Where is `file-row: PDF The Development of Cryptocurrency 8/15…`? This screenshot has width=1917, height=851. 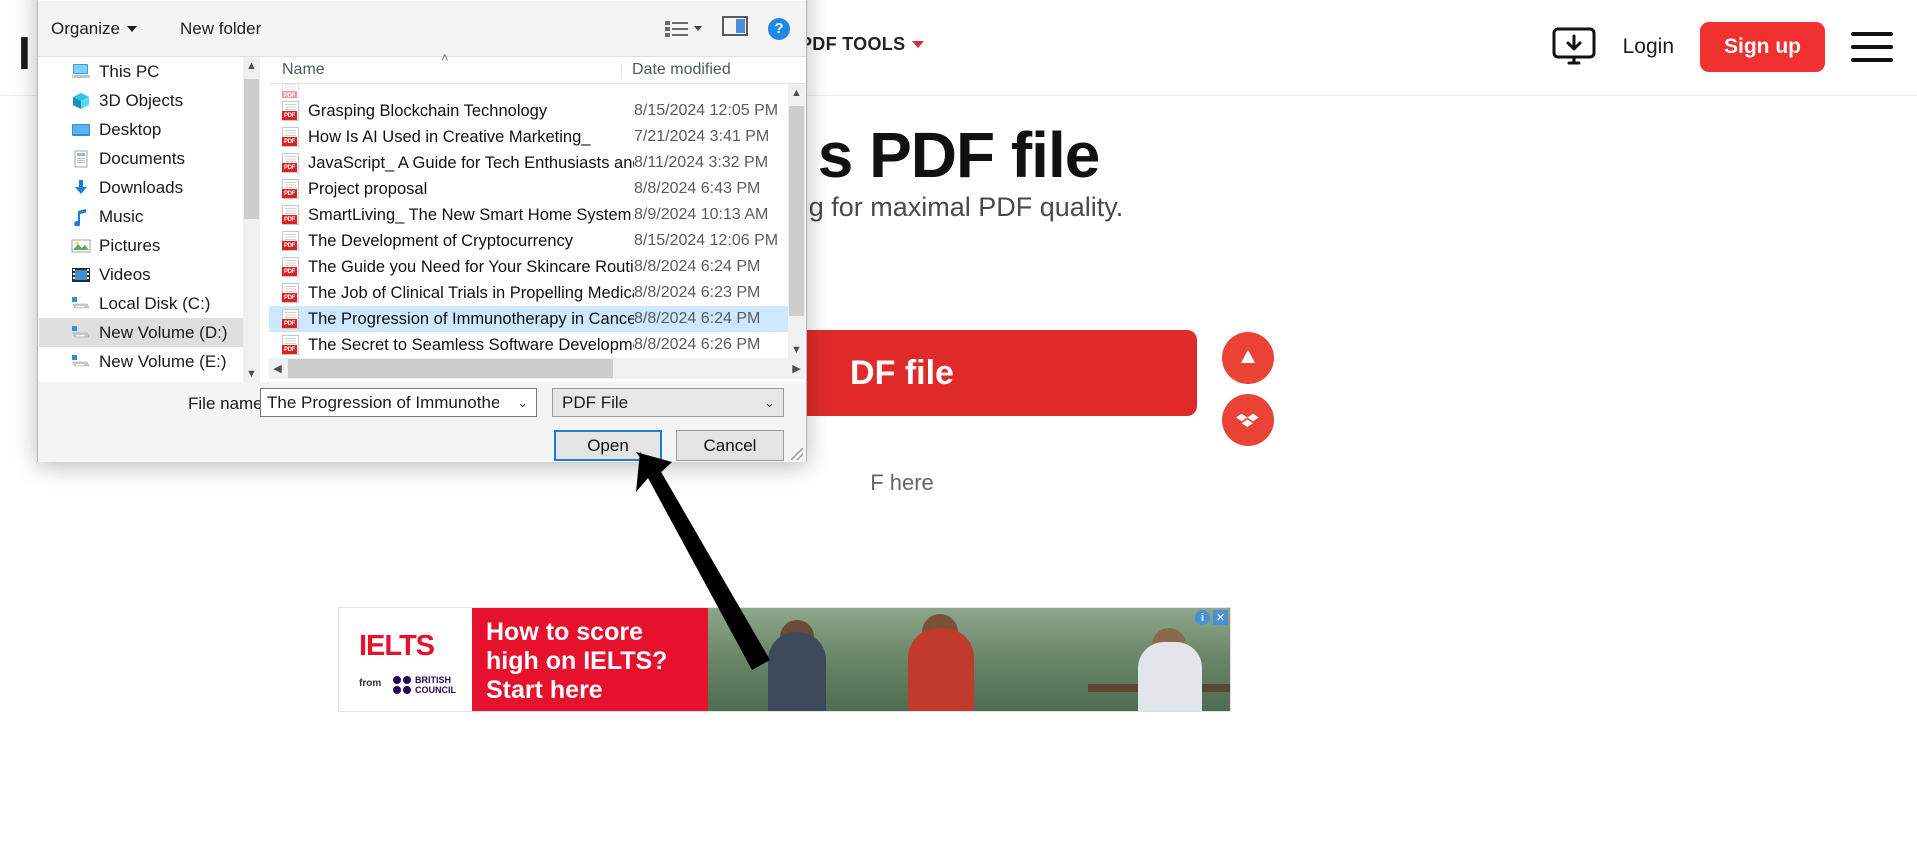 file-row: PDF The Development of Cryptocurrency 8/15… is located at coordinates (529, 241).